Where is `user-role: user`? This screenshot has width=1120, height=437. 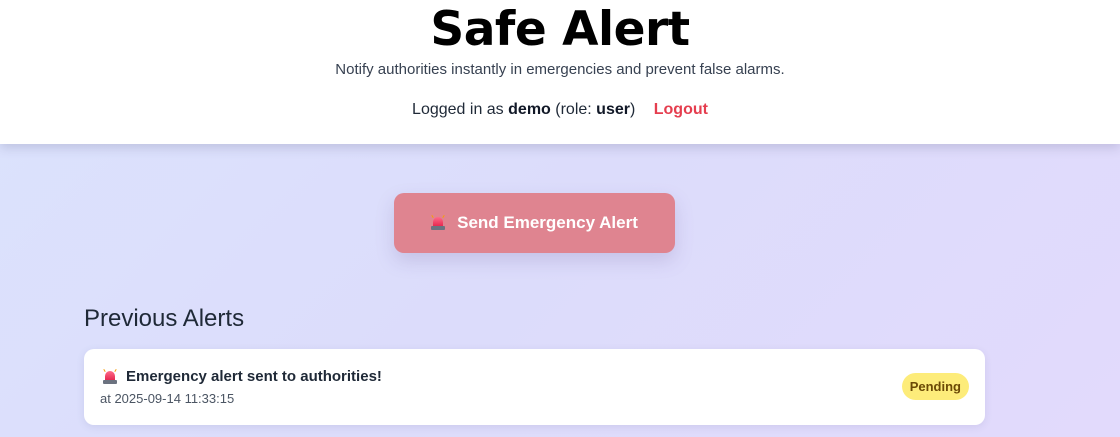
user-role: user is located at coordinates (613, 109).